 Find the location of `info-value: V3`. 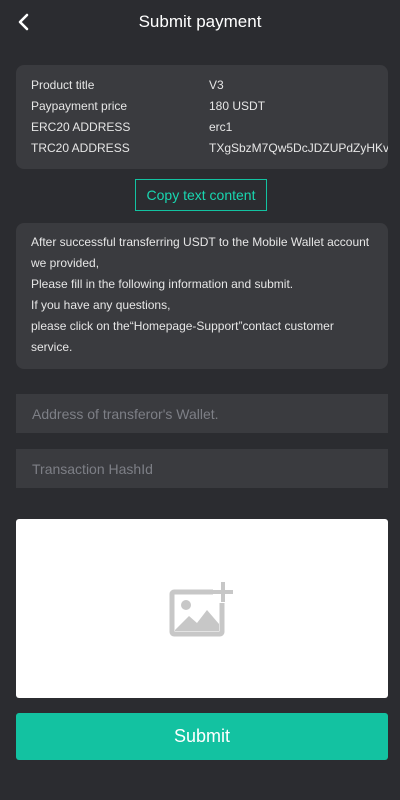

info-value: V3 is located at coordinates (216, 85).